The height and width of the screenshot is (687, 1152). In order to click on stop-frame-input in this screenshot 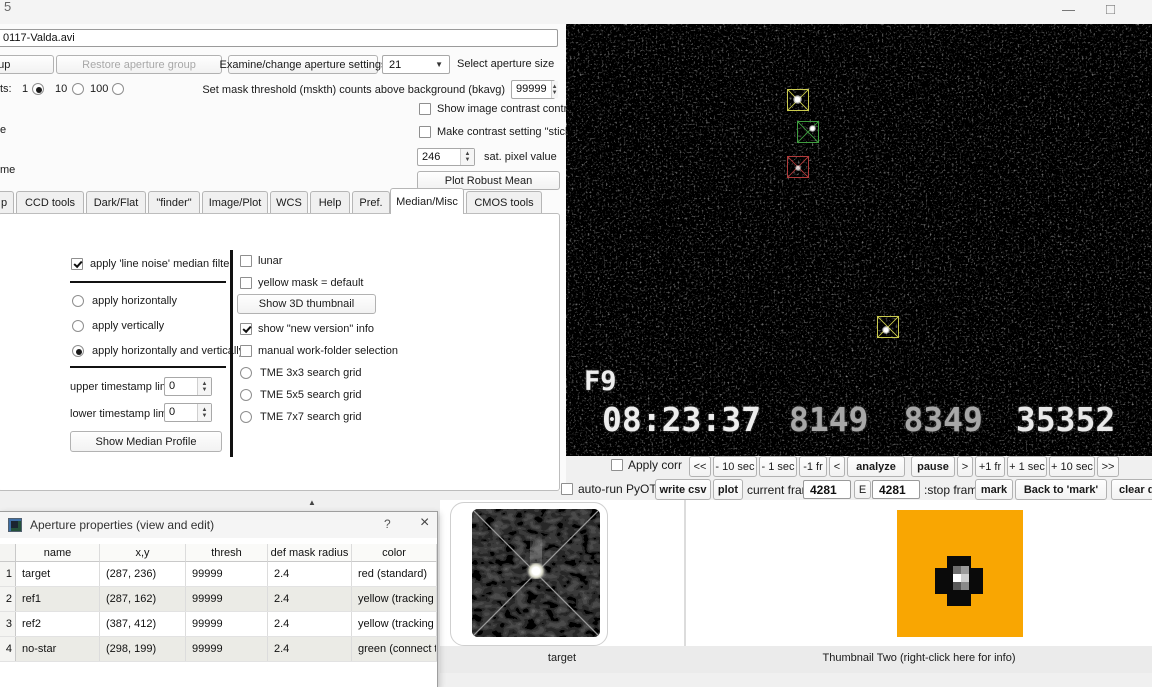, I will do `click(896, 489)`.